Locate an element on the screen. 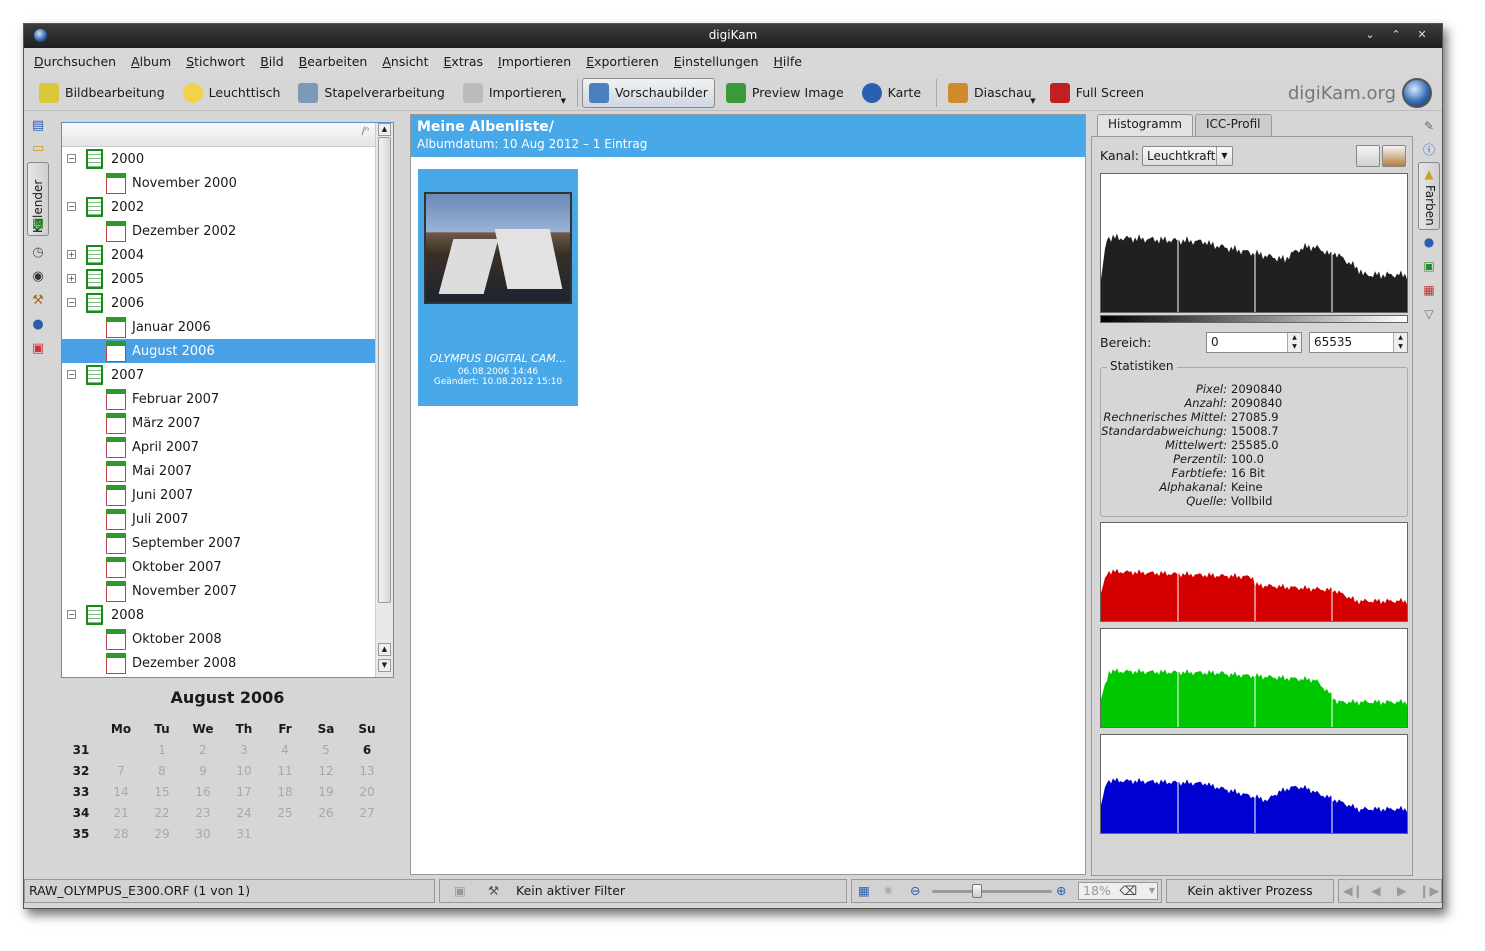 The height and width of the screenshot is (951, 1485). tree-year-item: − 2007 is located at coordinates (219, 375).